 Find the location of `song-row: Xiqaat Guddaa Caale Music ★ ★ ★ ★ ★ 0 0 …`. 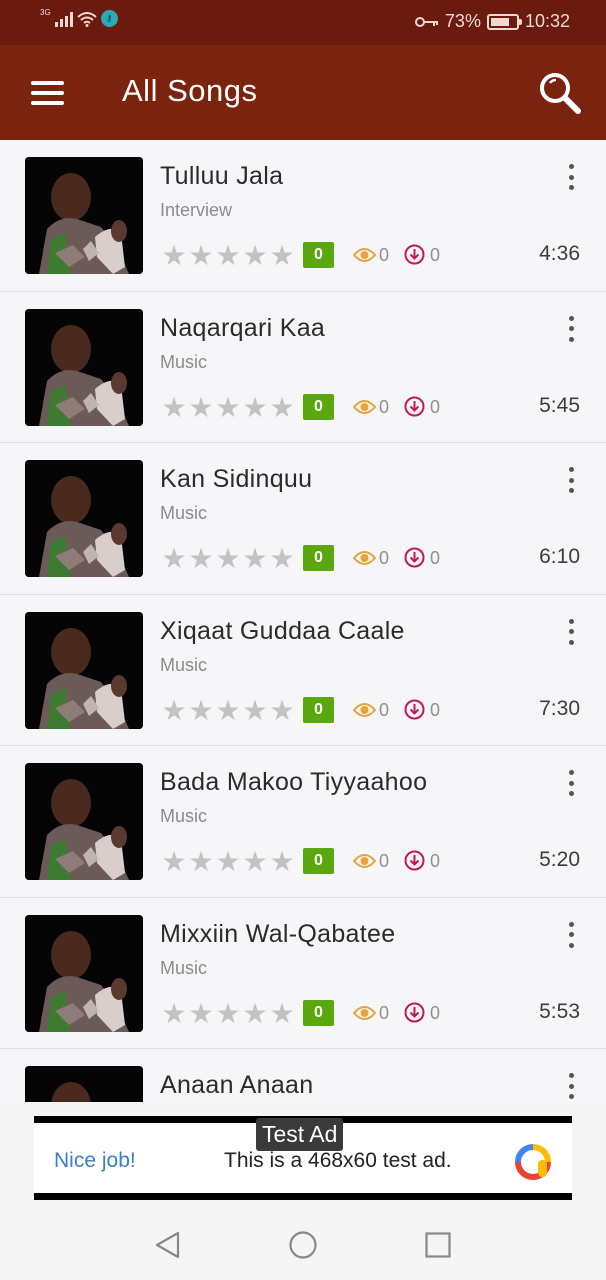

song-row: Xiqaat Guddaa Caale Music ★ ★ ★ ★ ★ 0 0 … is located at coordinates (303, 670).